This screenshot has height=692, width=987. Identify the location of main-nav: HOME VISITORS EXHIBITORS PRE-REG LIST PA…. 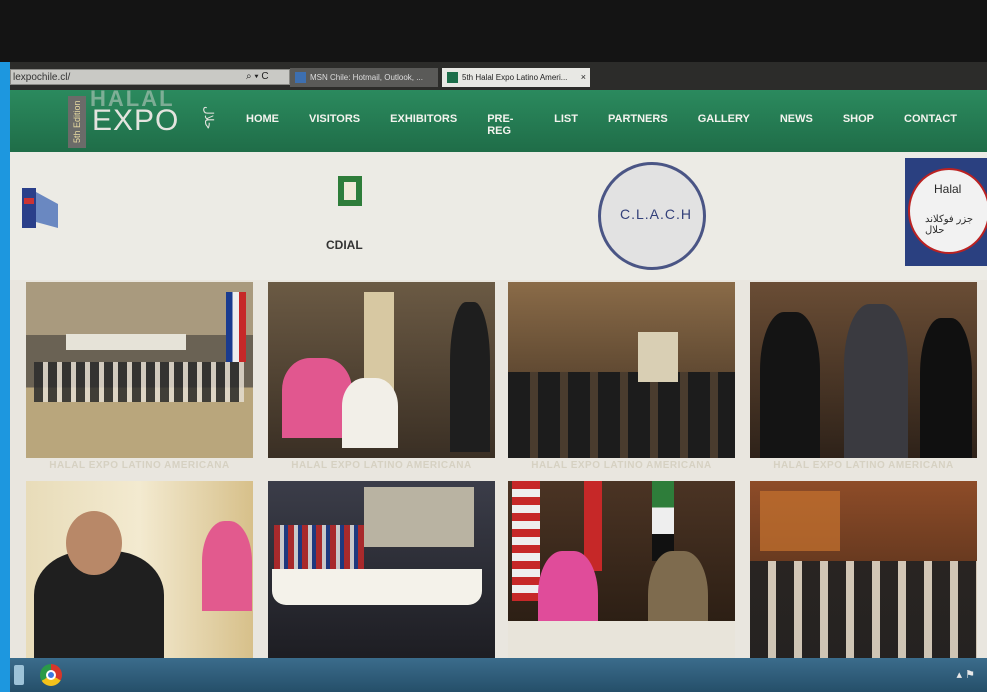
(616, 125).